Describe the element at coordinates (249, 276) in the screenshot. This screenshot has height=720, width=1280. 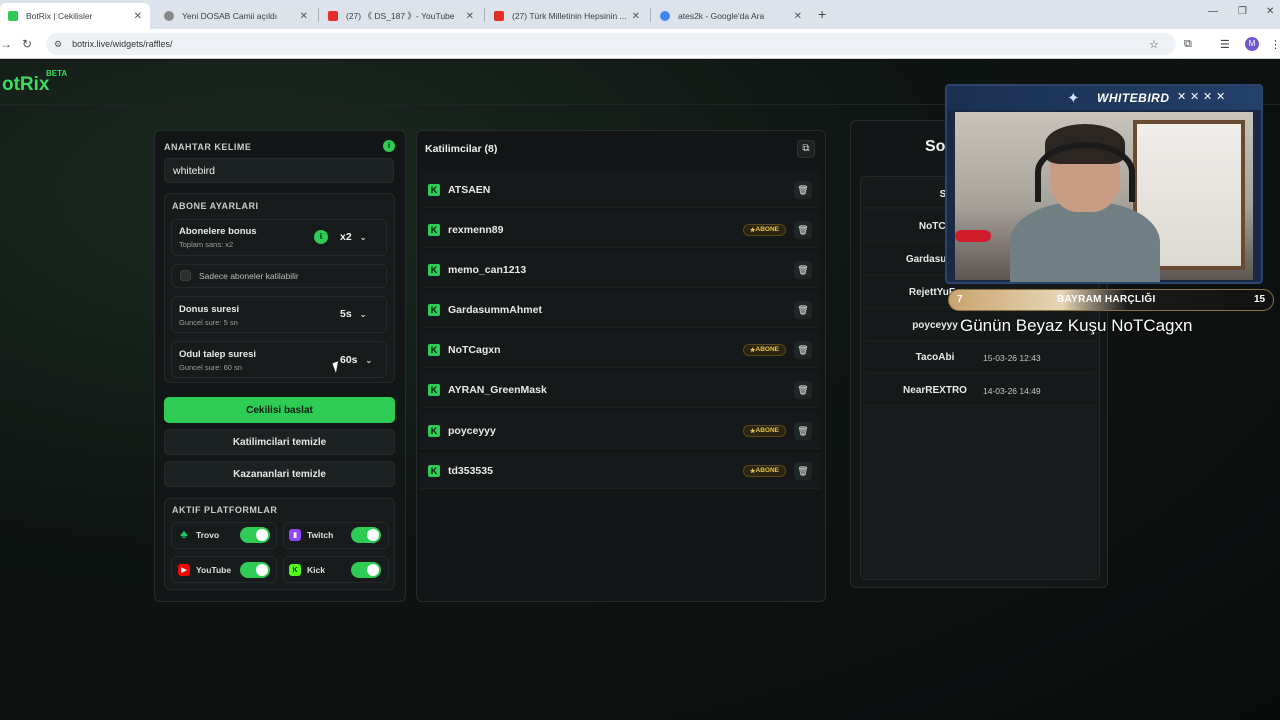
I see `subs-only-label: Sadece aboneler katilabilir` at that location.